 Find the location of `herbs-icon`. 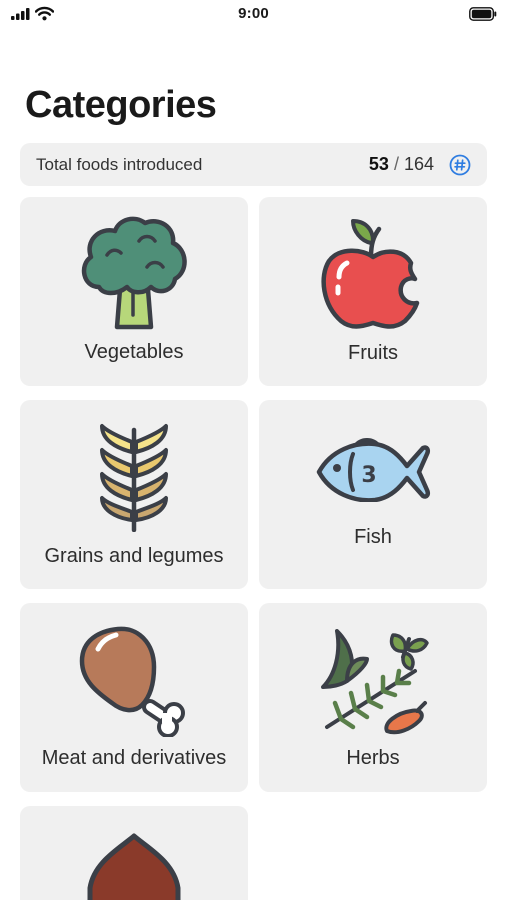

herbs-icon is located at coordinates (375, 682).